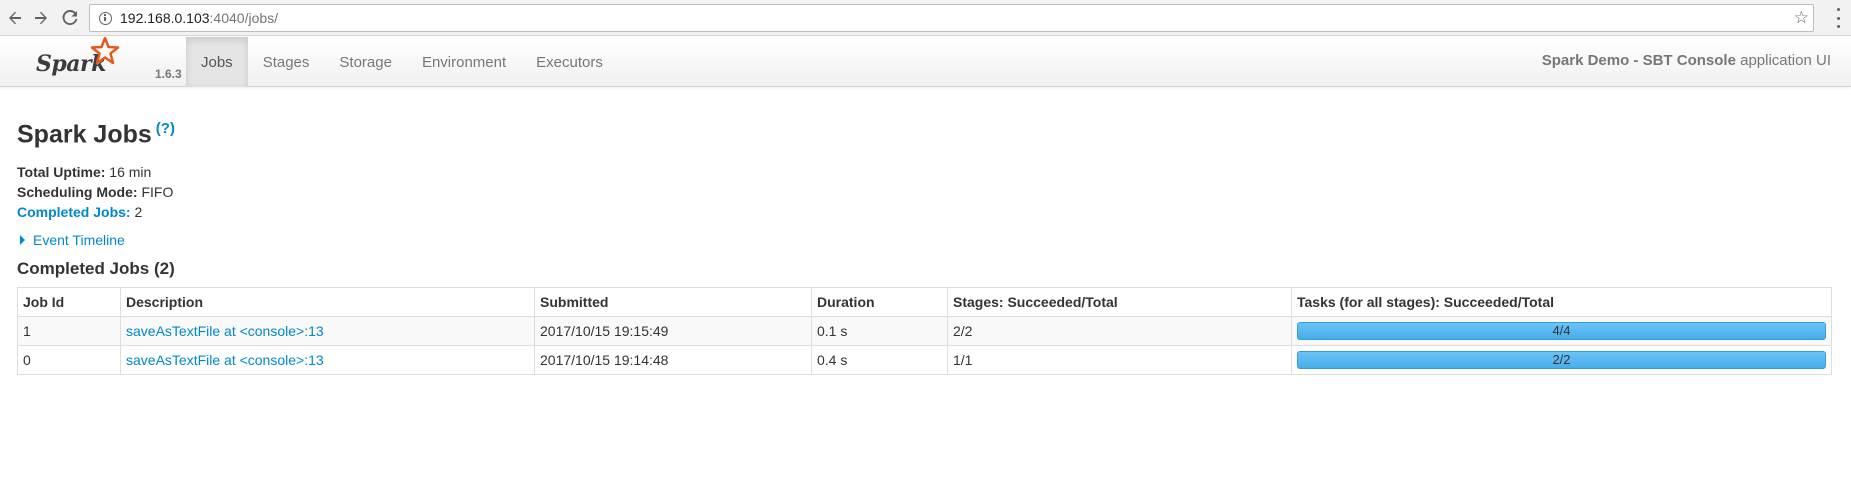  I want to click on duration-cell: 0.1 s, so click(879, 331).